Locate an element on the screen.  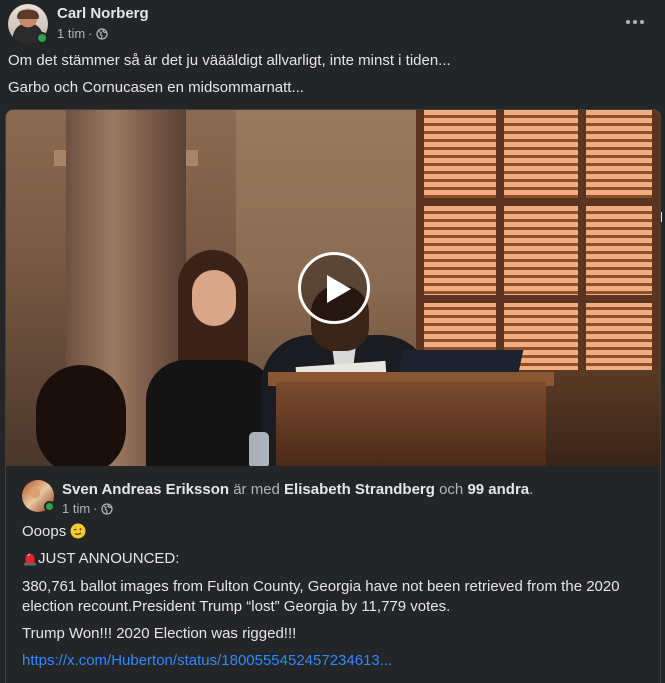
siren-emoji-icon is located at coordinates (30, 559).